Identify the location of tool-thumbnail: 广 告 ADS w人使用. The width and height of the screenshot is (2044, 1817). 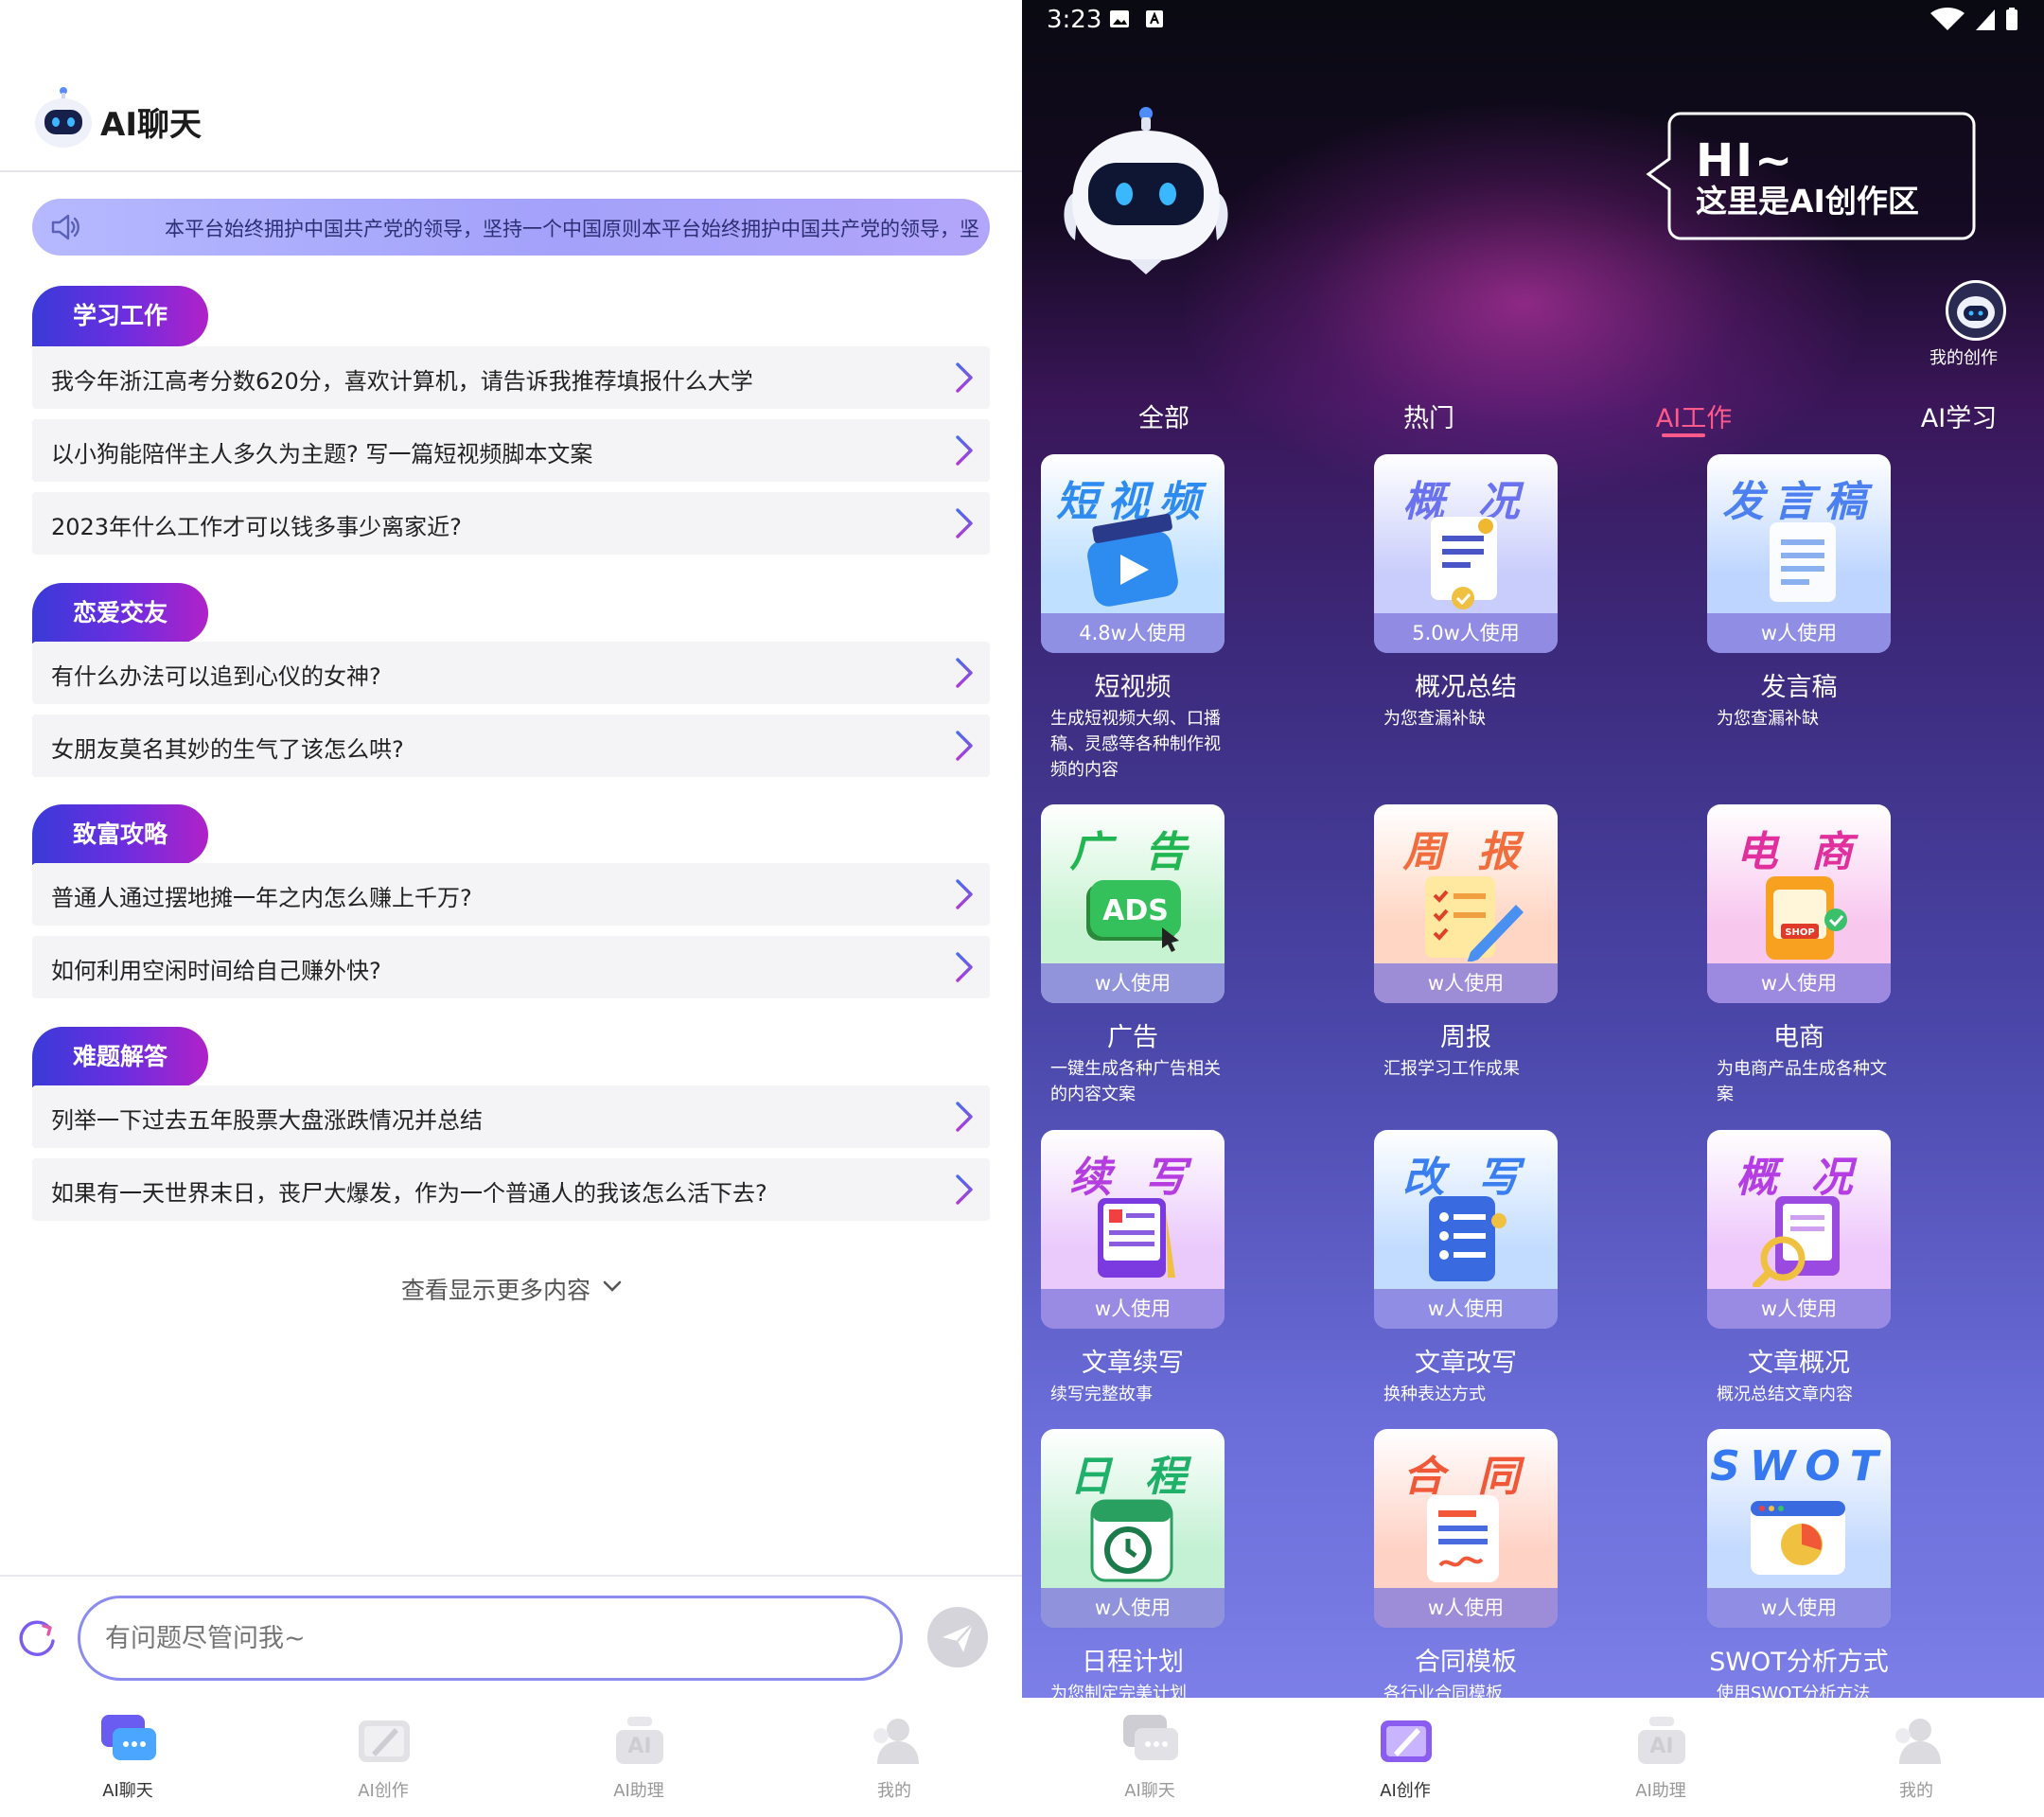
(1133, 903).